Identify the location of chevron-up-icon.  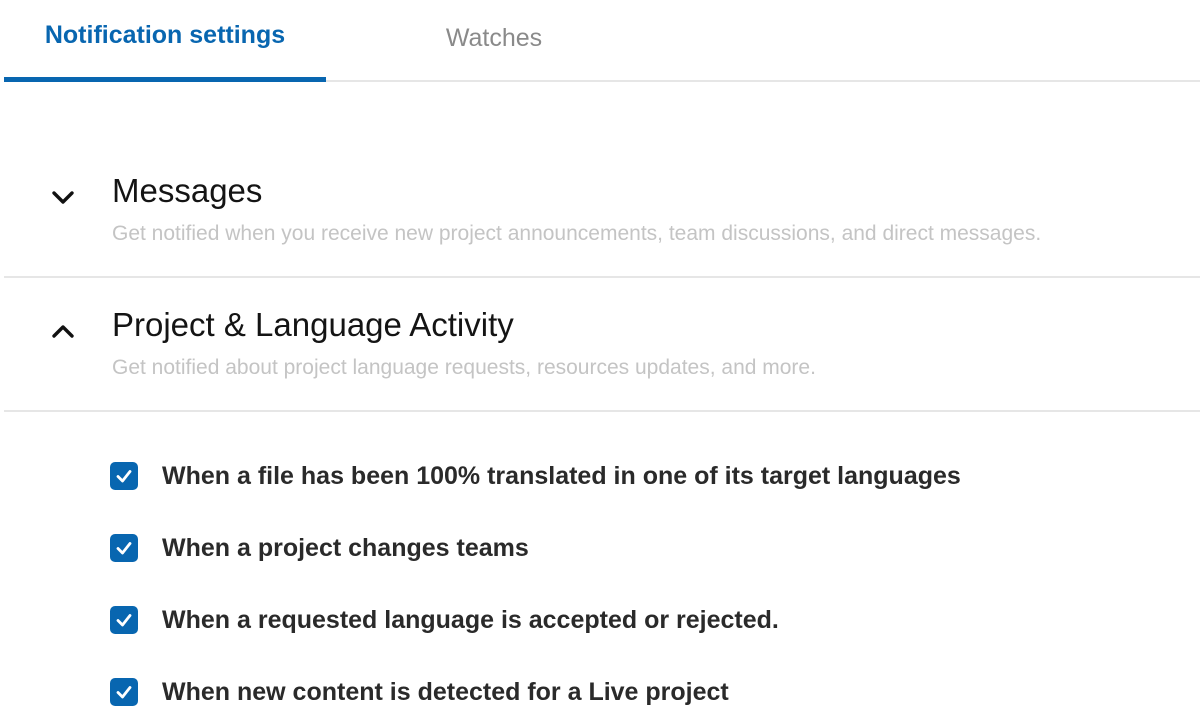
(63, 331).